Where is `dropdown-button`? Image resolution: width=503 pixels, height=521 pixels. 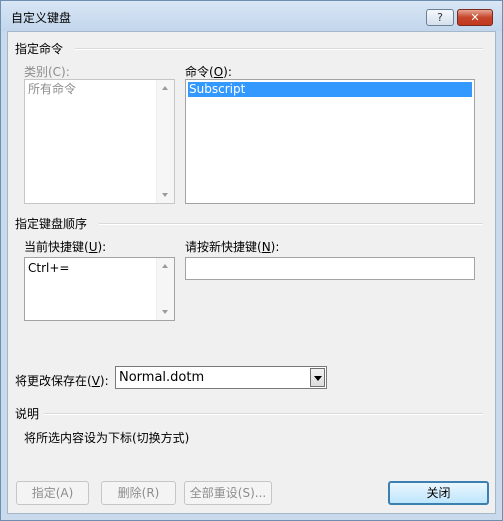 dropdown-button is located at coordinates (317, 377).